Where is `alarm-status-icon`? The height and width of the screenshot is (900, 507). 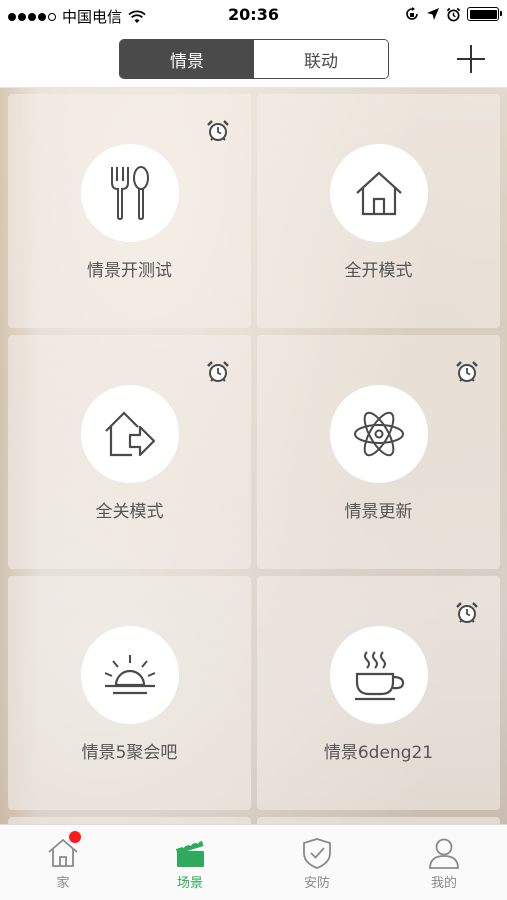
alarm-status-icon is located at coordinates (453, 14).